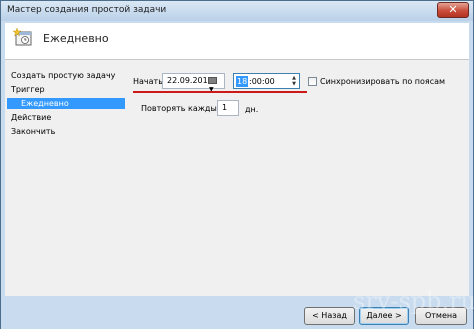  I want to click on start-time-minutes-seconds: :00:00, so click(262, 81).